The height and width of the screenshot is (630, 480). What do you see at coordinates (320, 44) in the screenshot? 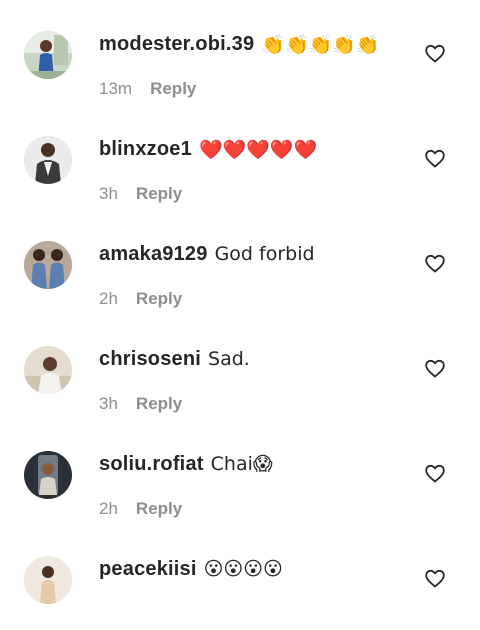
I see `comment-text: 👏👏👏👏👏` at bounding box center [320, 44].